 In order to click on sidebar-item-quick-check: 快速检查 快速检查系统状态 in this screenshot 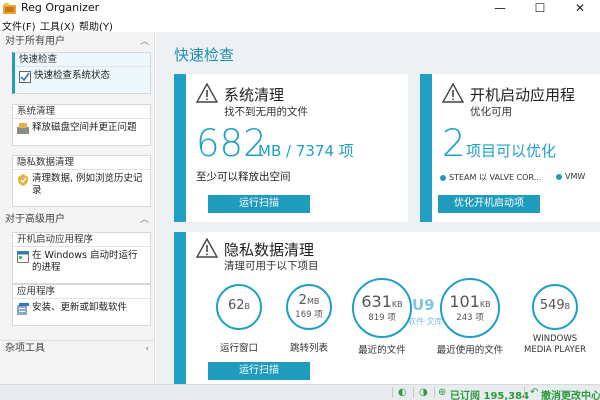, I will do `click(81, 73)`.